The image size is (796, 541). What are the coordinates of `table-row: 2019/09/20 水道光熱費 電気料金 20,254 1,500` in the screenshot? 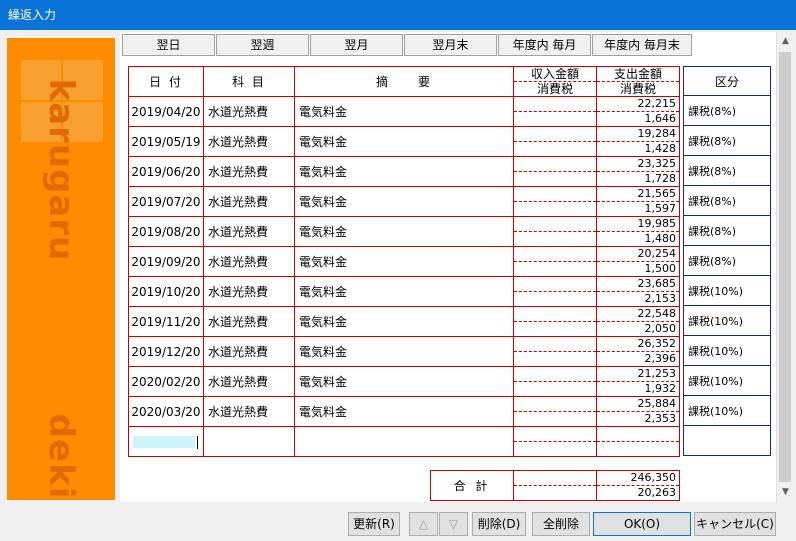 It's located at (404, 261).